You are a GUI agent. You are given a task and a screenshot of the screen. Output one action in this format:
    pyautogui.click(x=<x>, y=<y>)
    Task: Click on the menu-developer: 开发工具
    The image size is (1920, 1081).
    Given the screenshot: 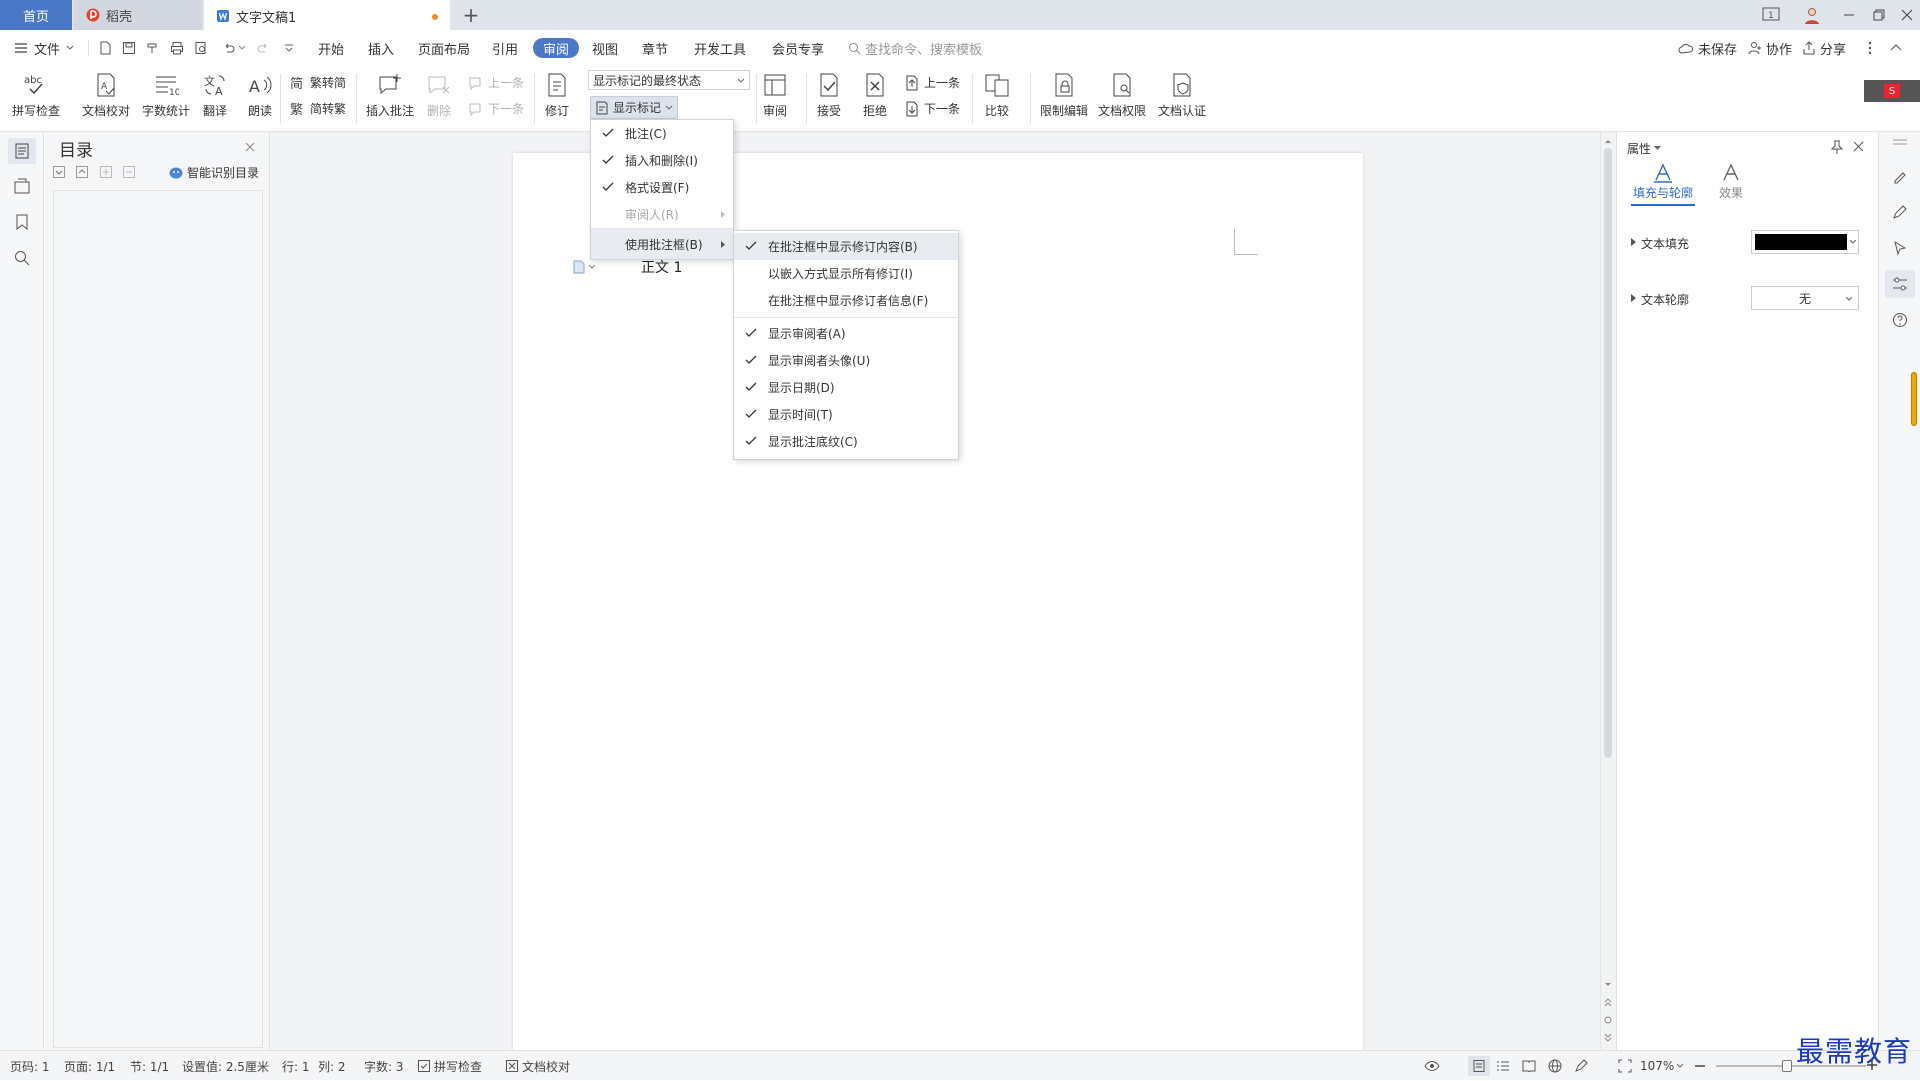 What is the action you would take?
    pyautogui.click(x=720, y=48)
    